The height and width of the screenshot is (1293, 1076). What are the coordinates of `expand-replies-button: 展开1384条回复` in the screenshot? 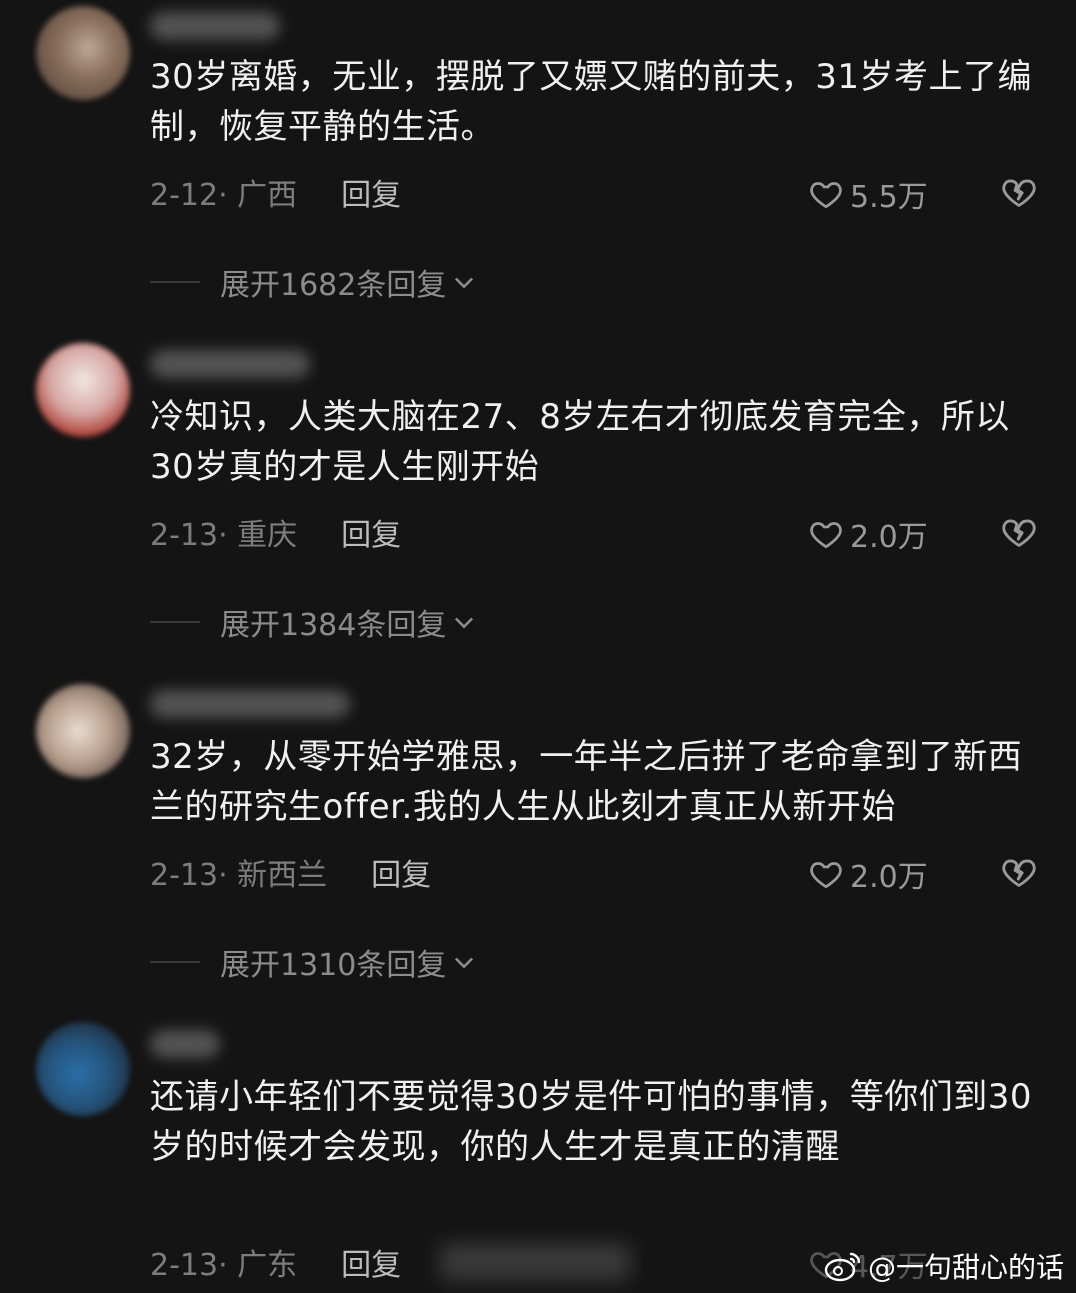 It's located at (314, 622).